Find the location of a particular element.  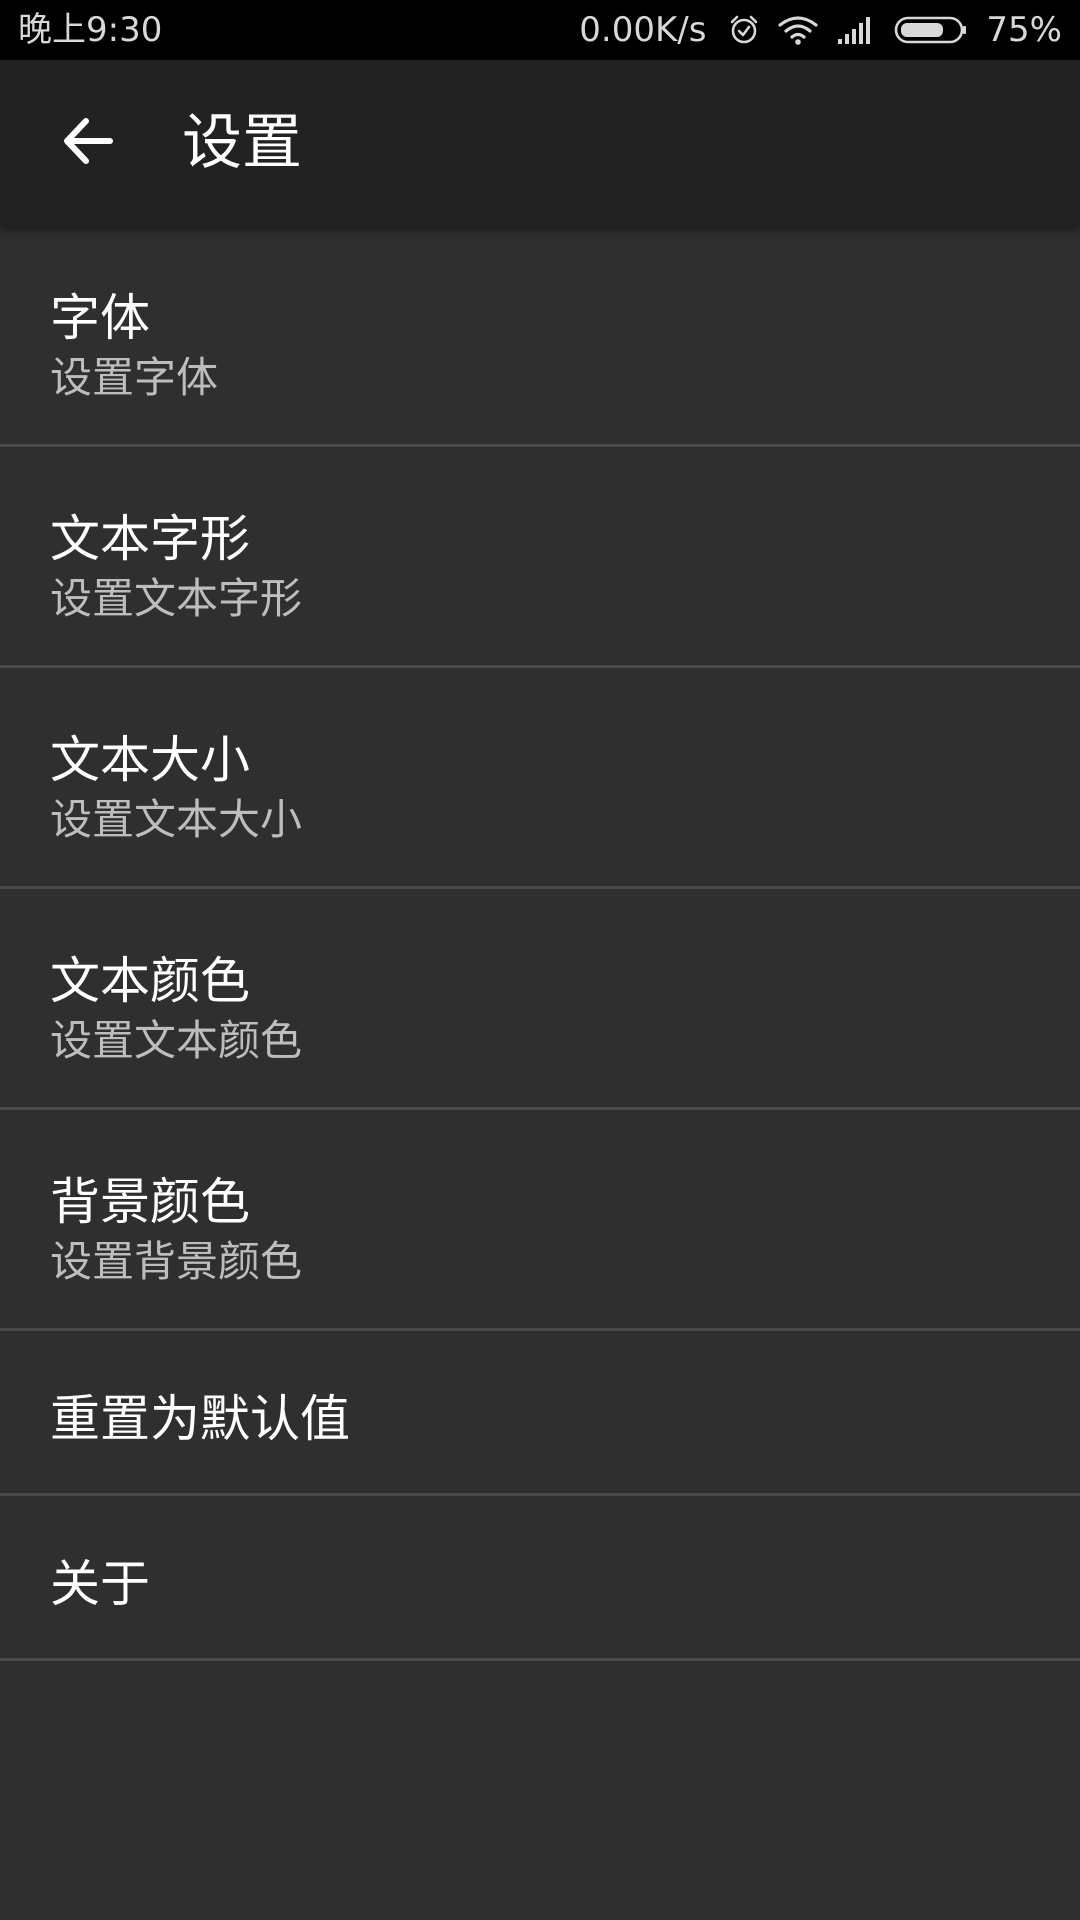

wifi-icon is located at coordinates (798, 30).